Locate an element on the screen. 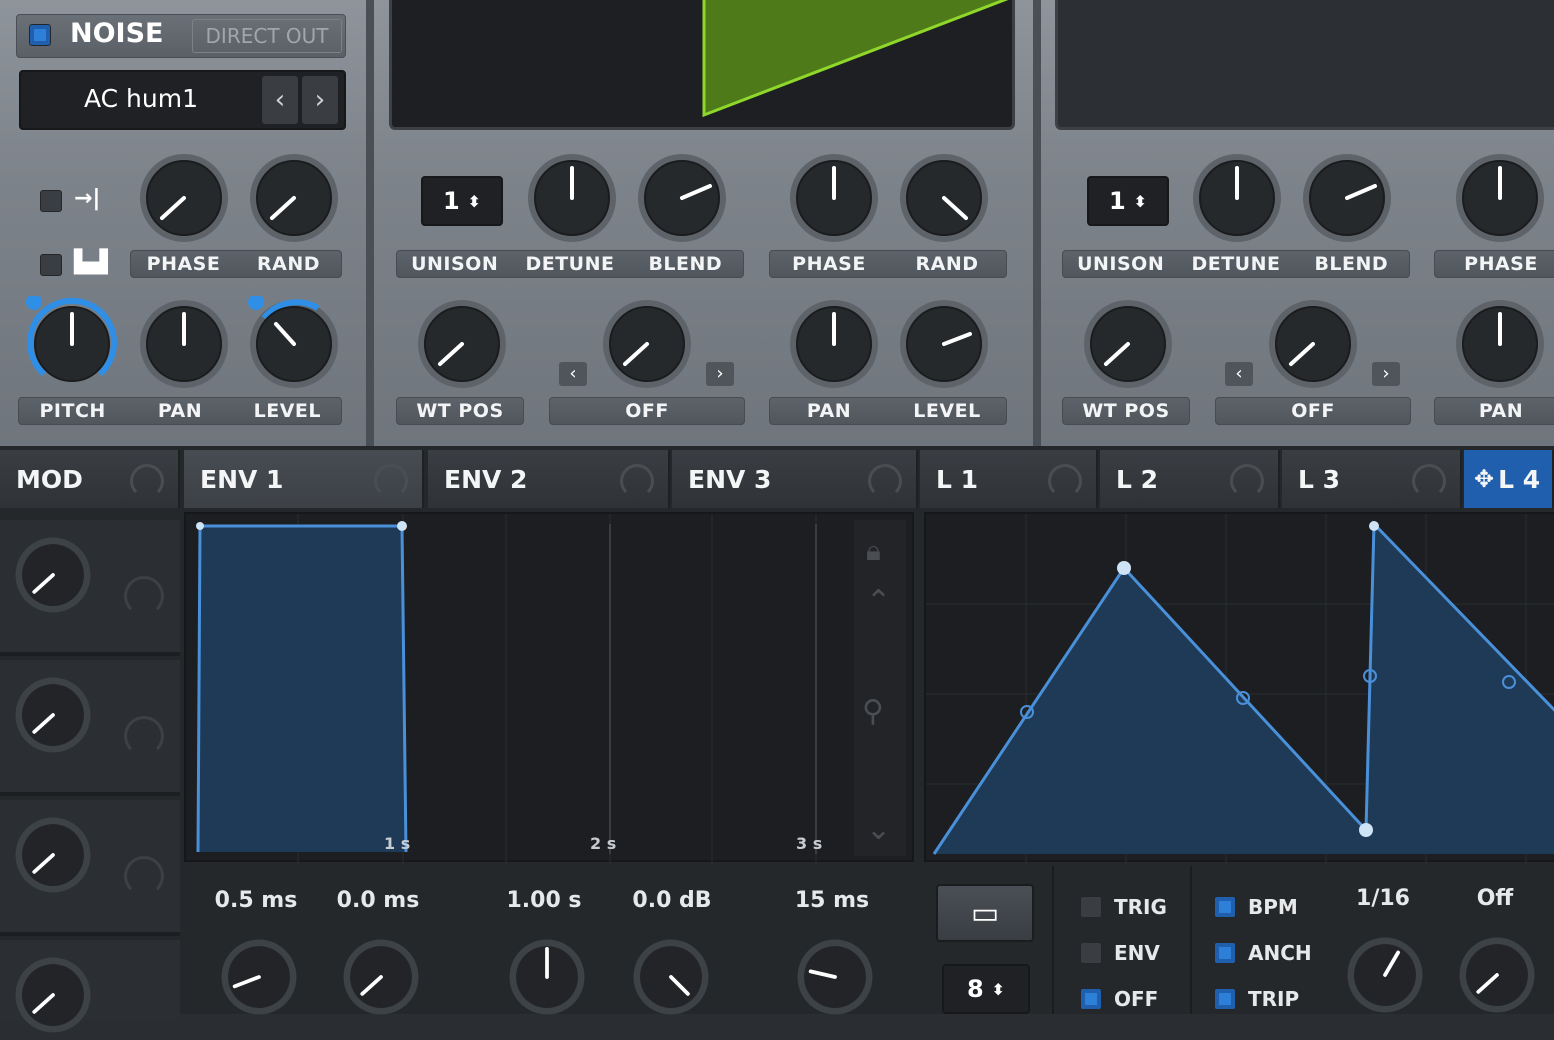 This screenshot has width=1554, height=1040. osc-b-wavetable-display is located at coordinates (1304, 65).